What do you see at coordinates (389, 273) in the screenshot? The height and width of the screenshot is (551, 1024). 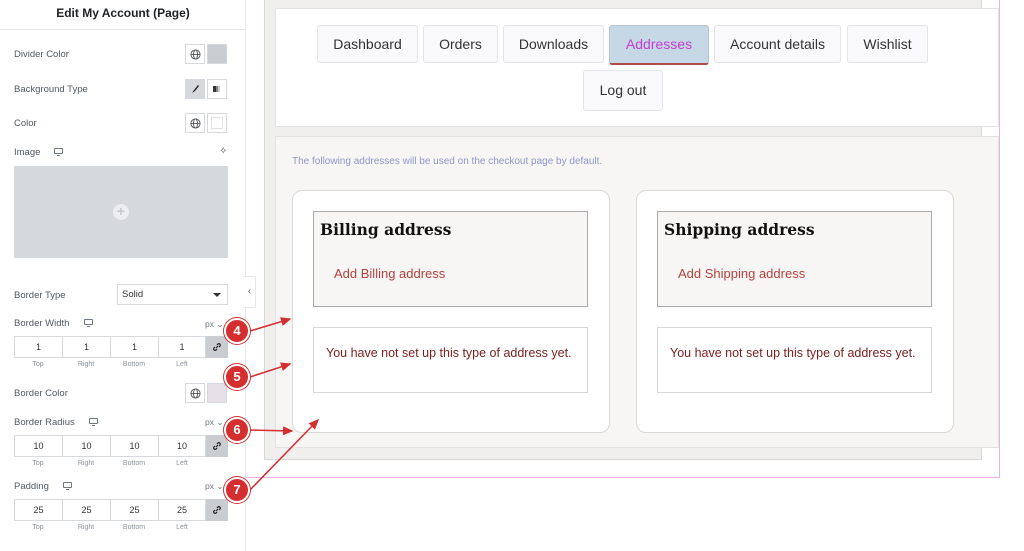 I see `add-billing-address-link: Add Billing address` at bounding box center [389, 273].